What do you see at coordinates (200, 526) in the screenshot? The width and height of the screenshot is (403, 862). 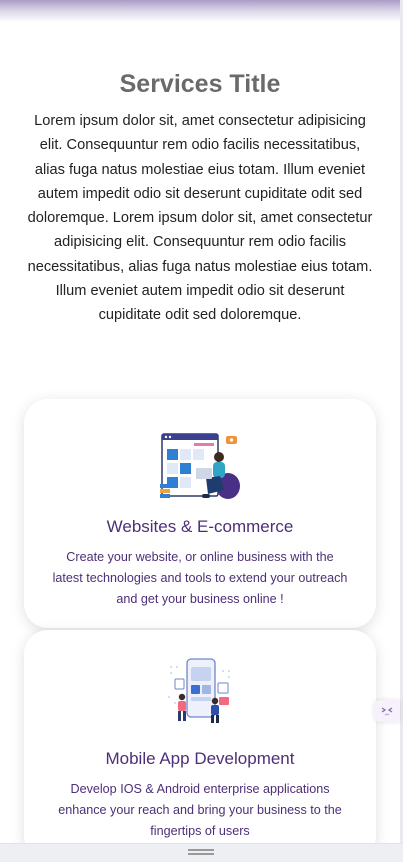 I see `card-title-websites: Websites & E-commerce` at bounding box center [200, 526].